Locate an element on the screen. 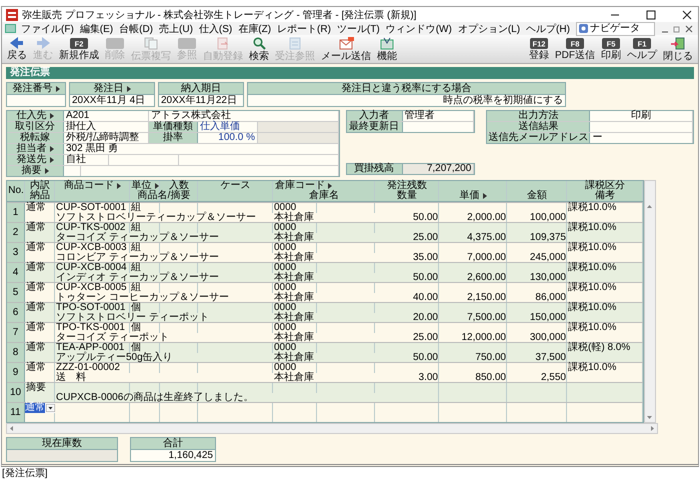 Image resolution: width=700 pixels, height=490 pixels. table-cell-text: 7,500.00 is located at coordinates (486, 317).